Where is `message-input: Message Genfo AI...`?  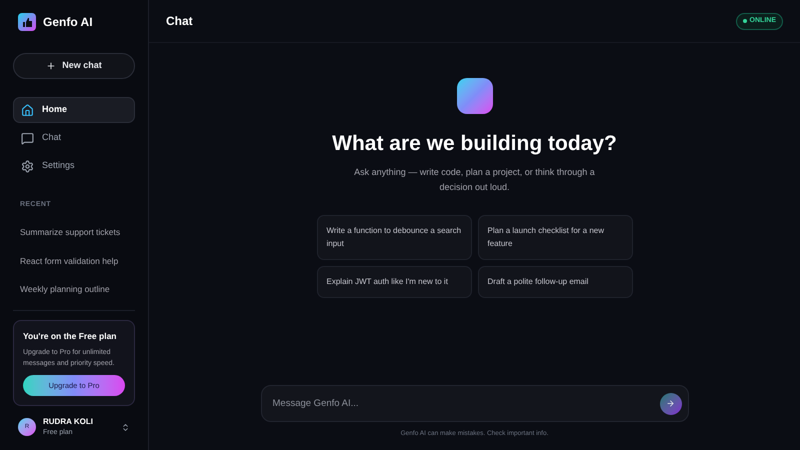 message-input: Message Genfo AI... is located at coordinates (466, 403).